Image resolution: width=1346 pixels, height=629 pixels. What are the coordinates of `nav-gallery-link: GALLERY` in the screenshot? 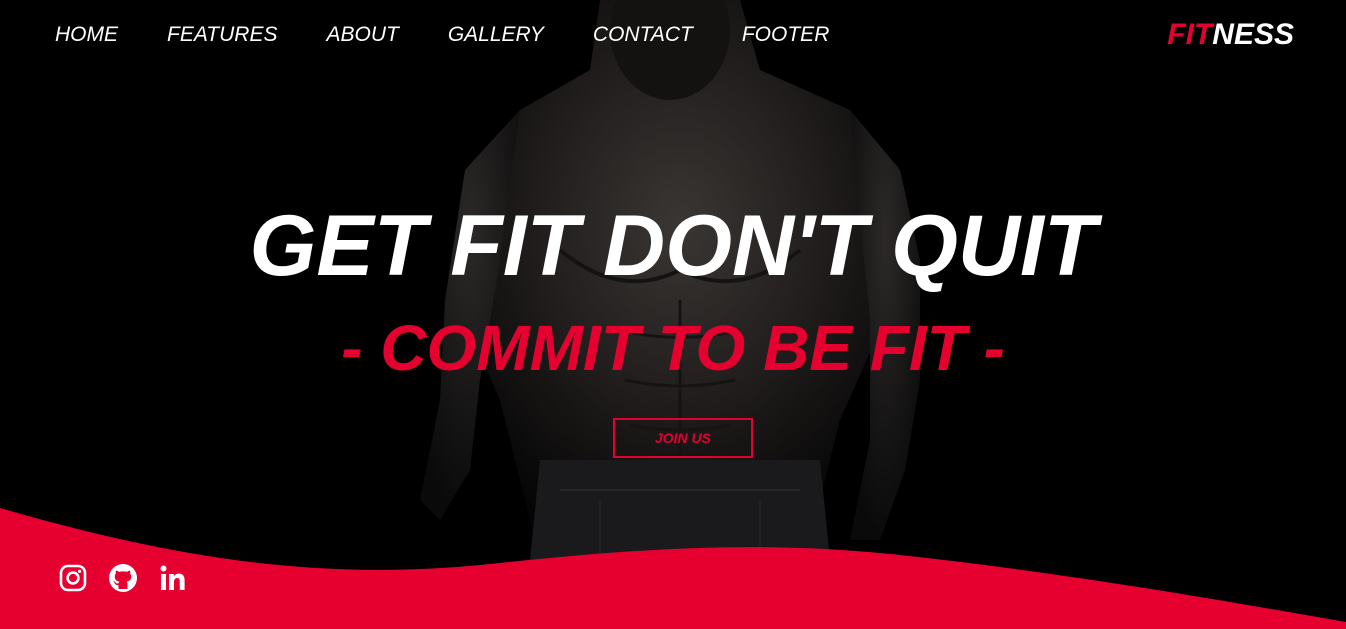 It's located at (496, 35).